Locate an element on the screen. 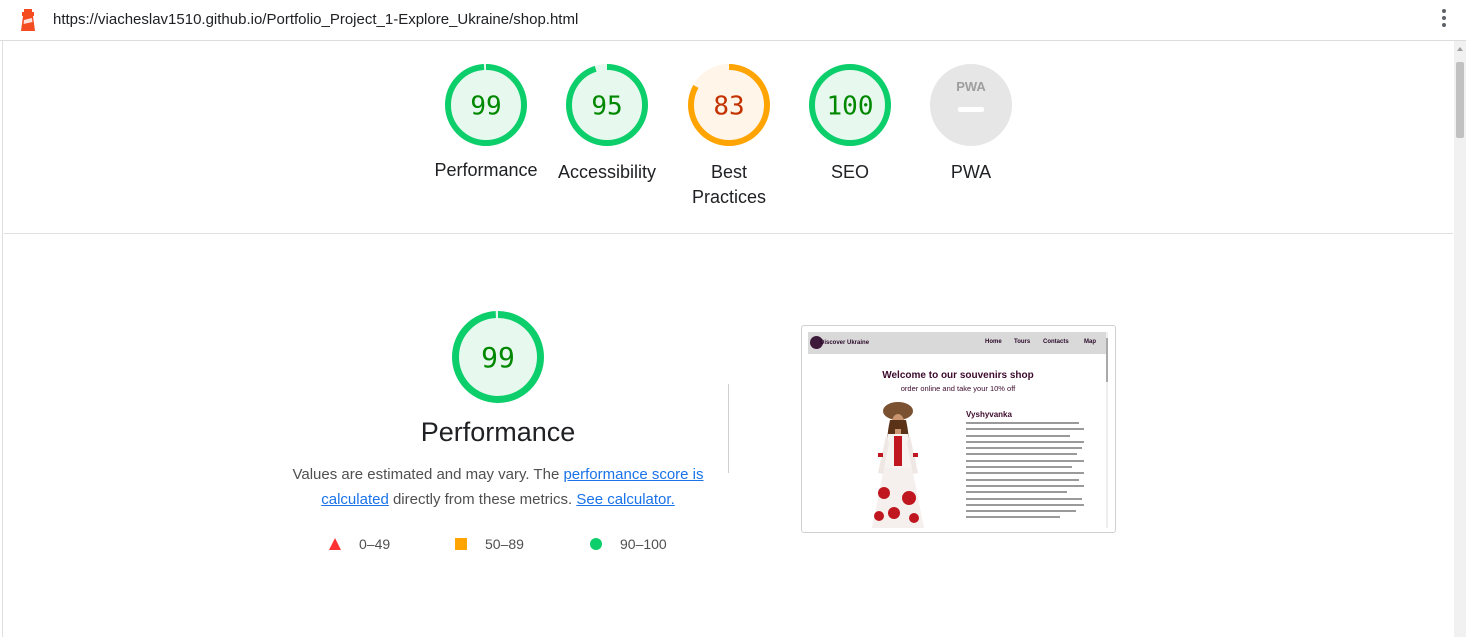  gauge-arc: PWA is located at coordinates (971, 105).